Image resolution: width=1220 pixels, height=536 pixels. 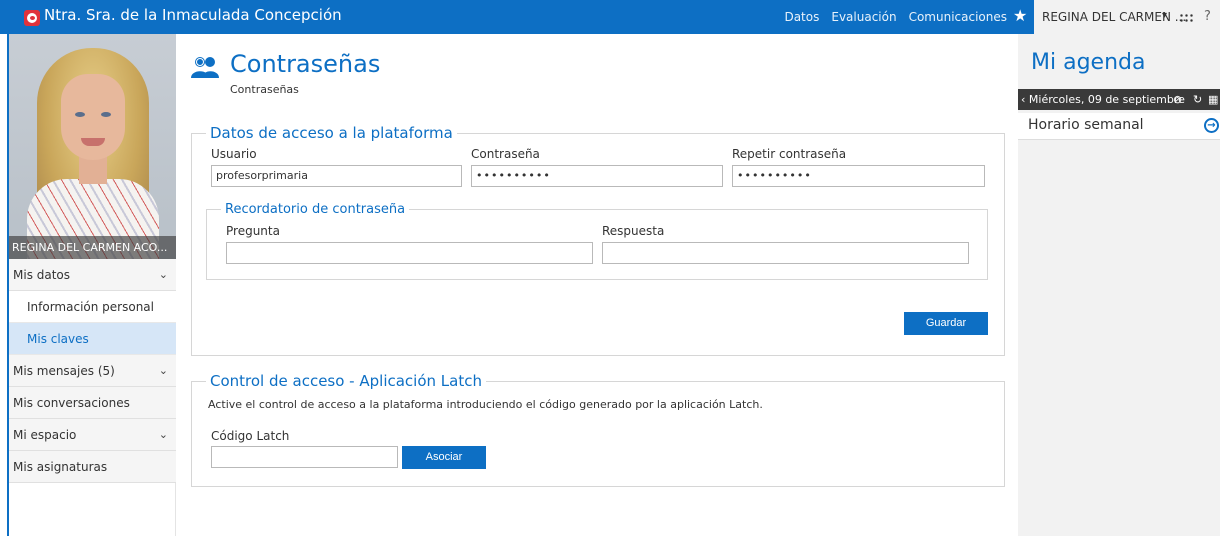 What do you see at coordinates (315, 209) in the screenshot?
I see `password-reminder-legend: Recordatorio de contraseña` at bounding box center [315, 209].